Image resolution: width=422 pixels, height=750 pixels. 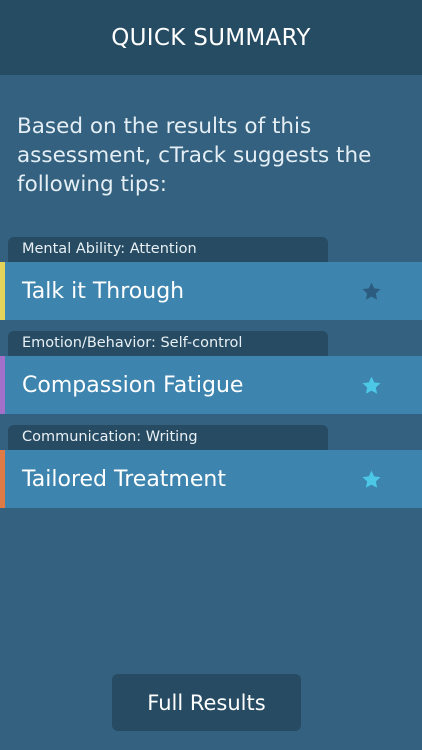 What do you see at coordinates (133, 385) in the screenshot?
I see `tip-title: Compassion Fatigue` at bounding box center [133, 385].